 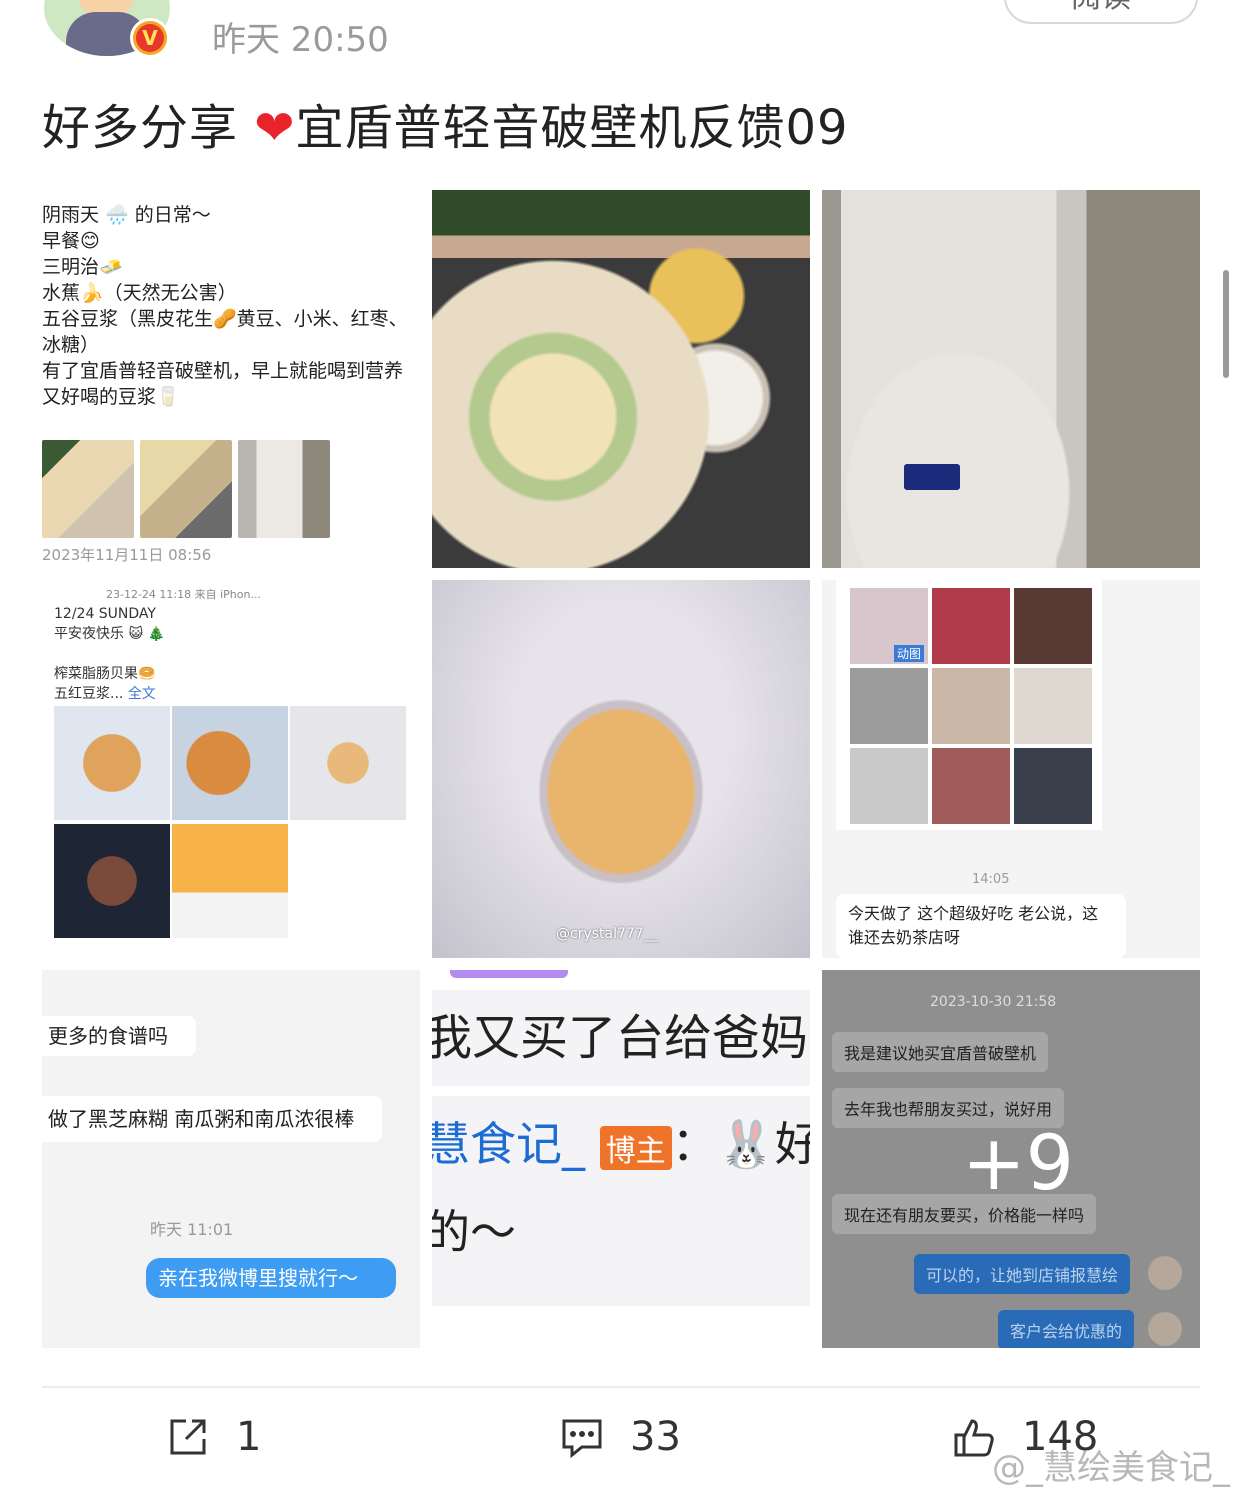 I want to click on share-icon, so click(x=188, y=1437).